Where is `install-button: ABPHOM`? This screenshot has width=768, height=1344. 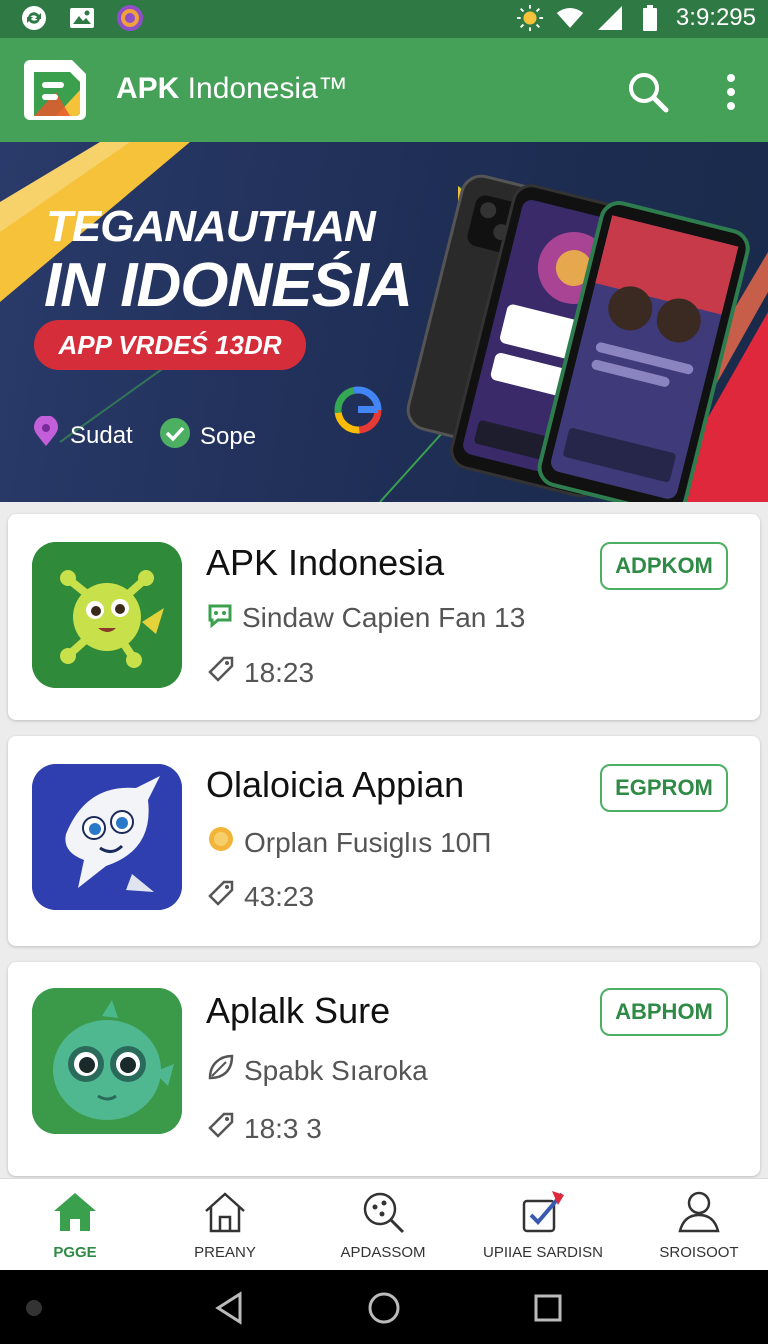 install-button: ABPHOM is located at coordinates (664, 1012).